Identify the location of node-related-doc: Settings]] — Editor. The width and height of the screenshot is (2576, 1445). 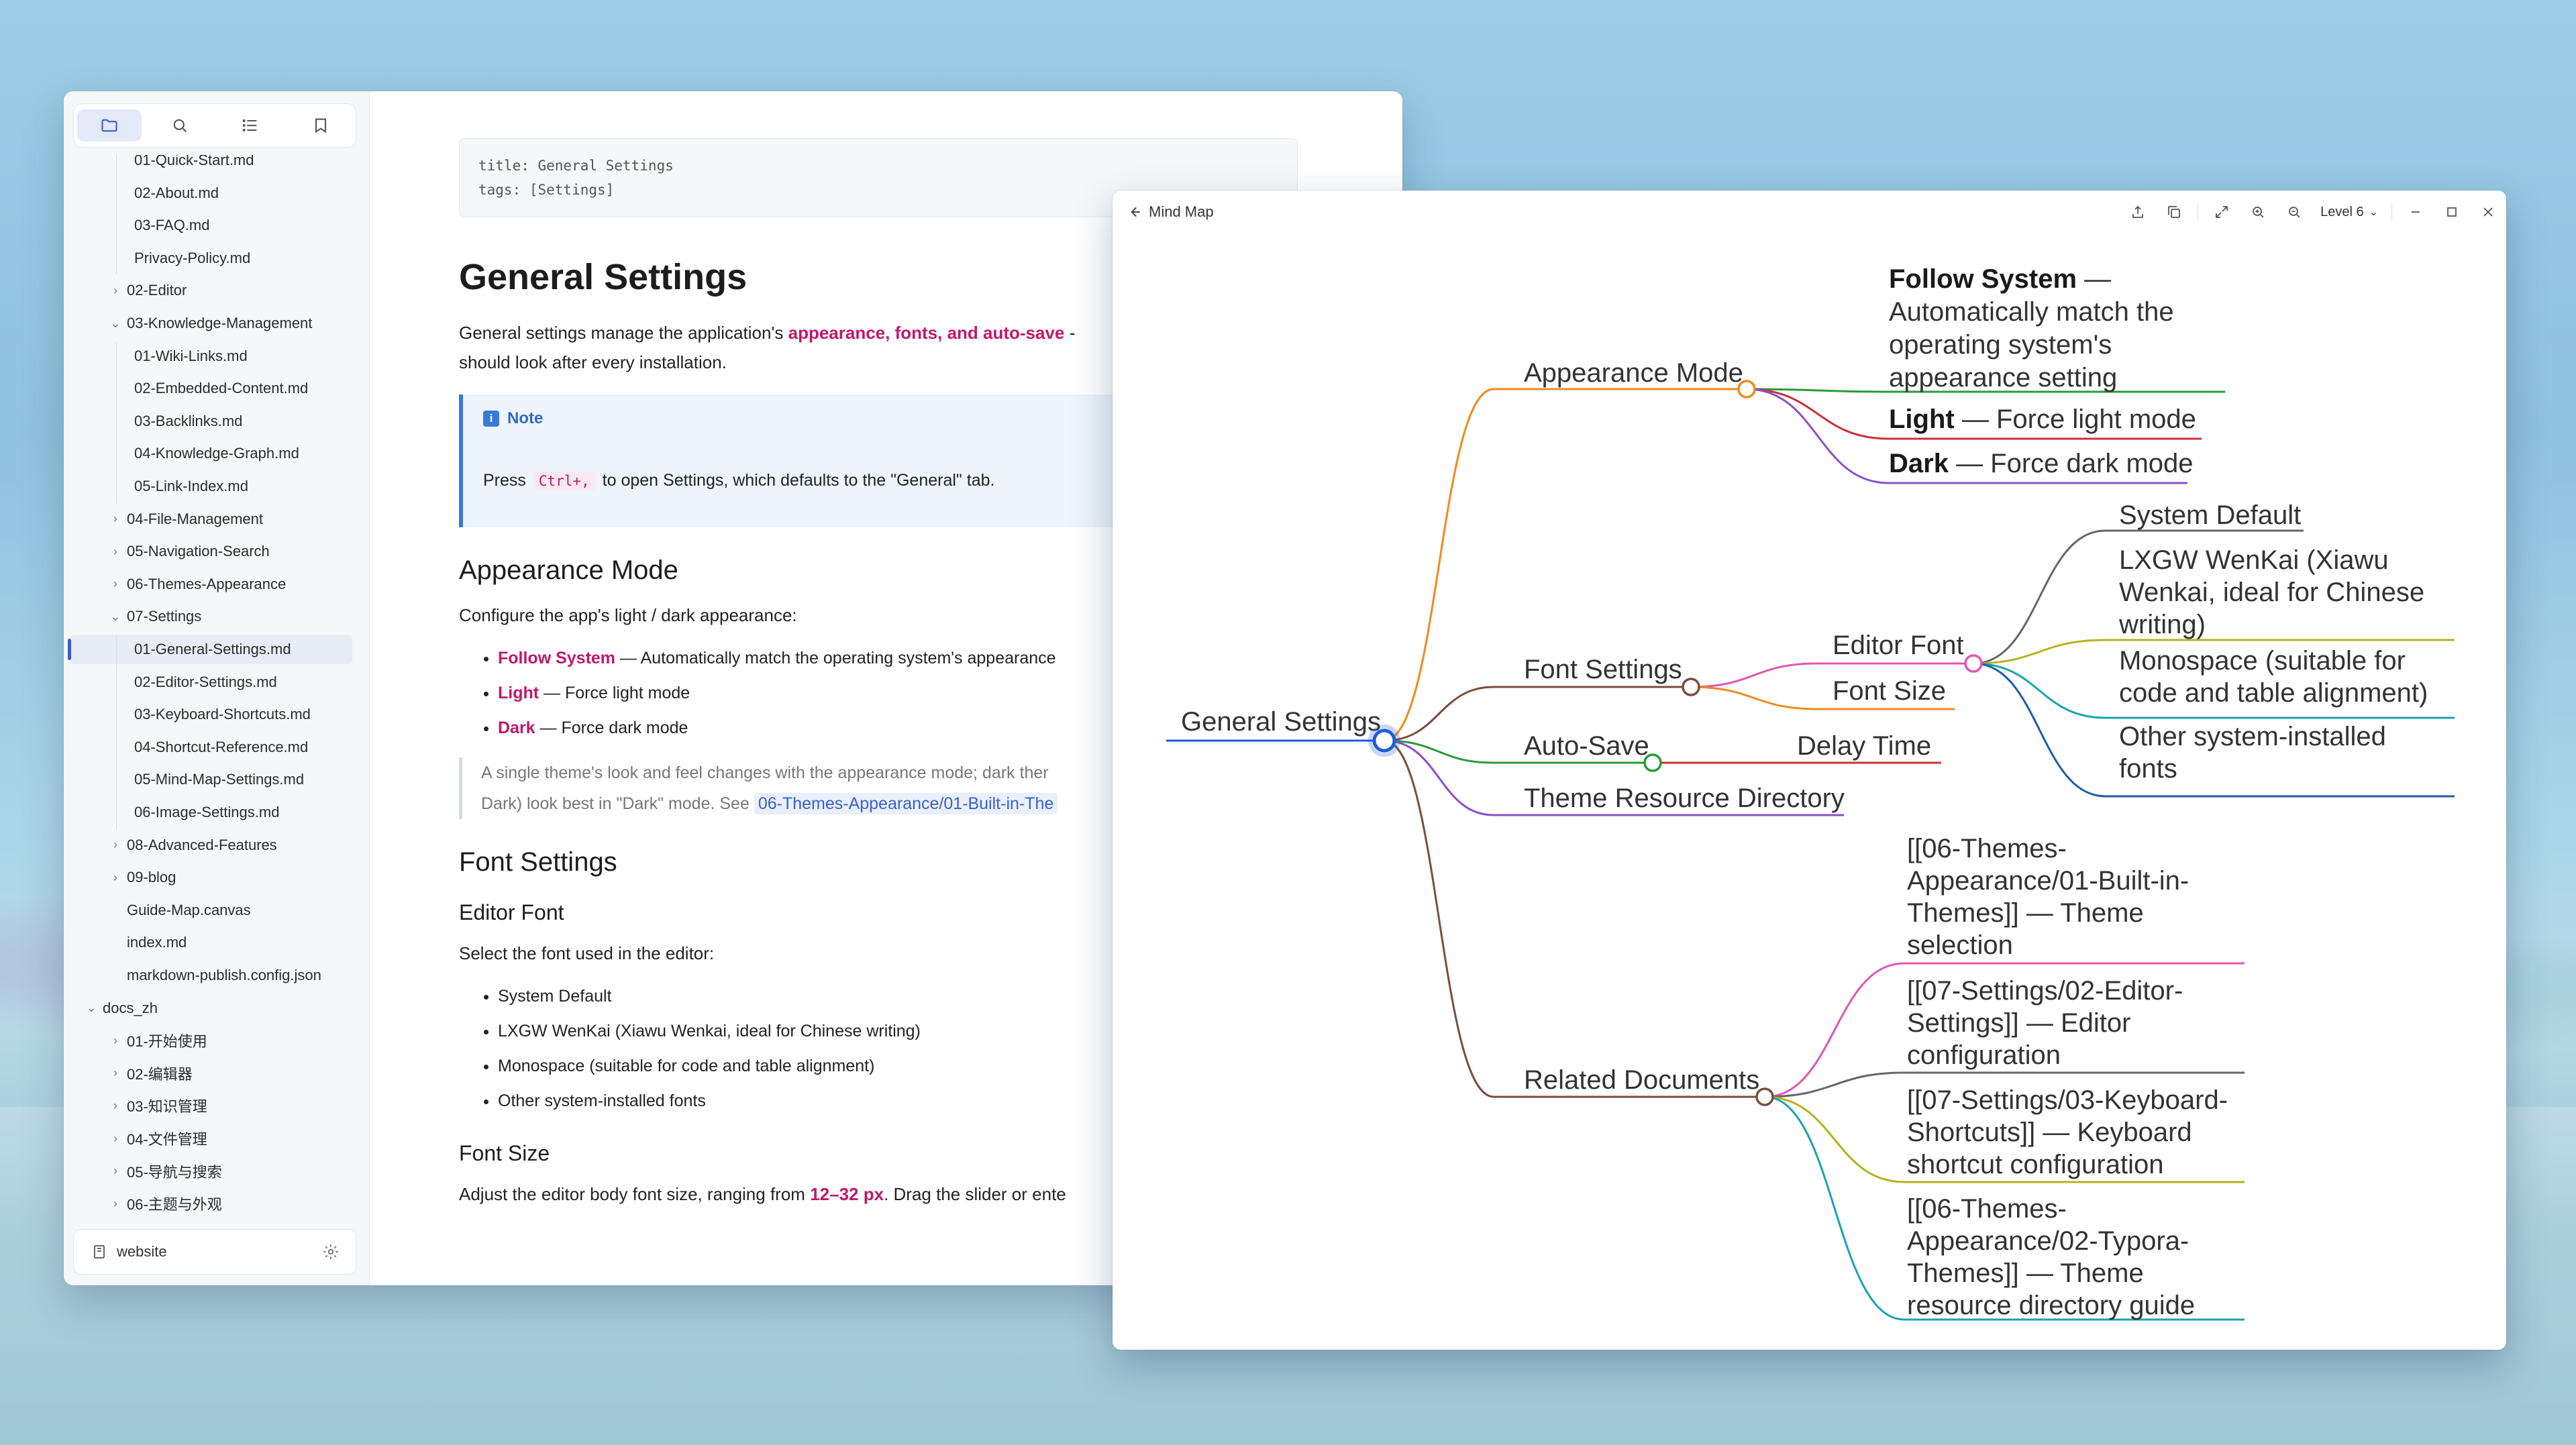
(2018, 1023).